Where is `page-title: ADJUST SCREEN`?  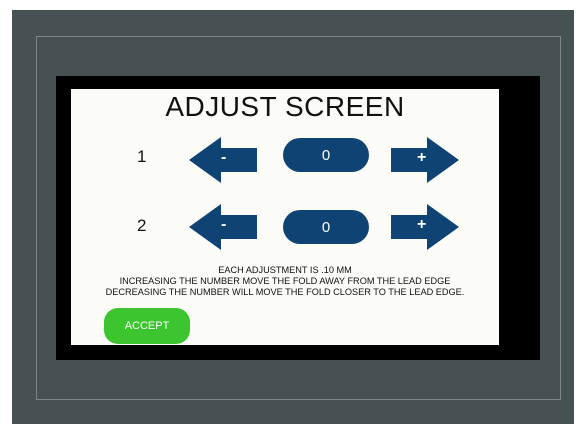 page-title: ADJUST SCREEN is located at coordinates (285, 106).